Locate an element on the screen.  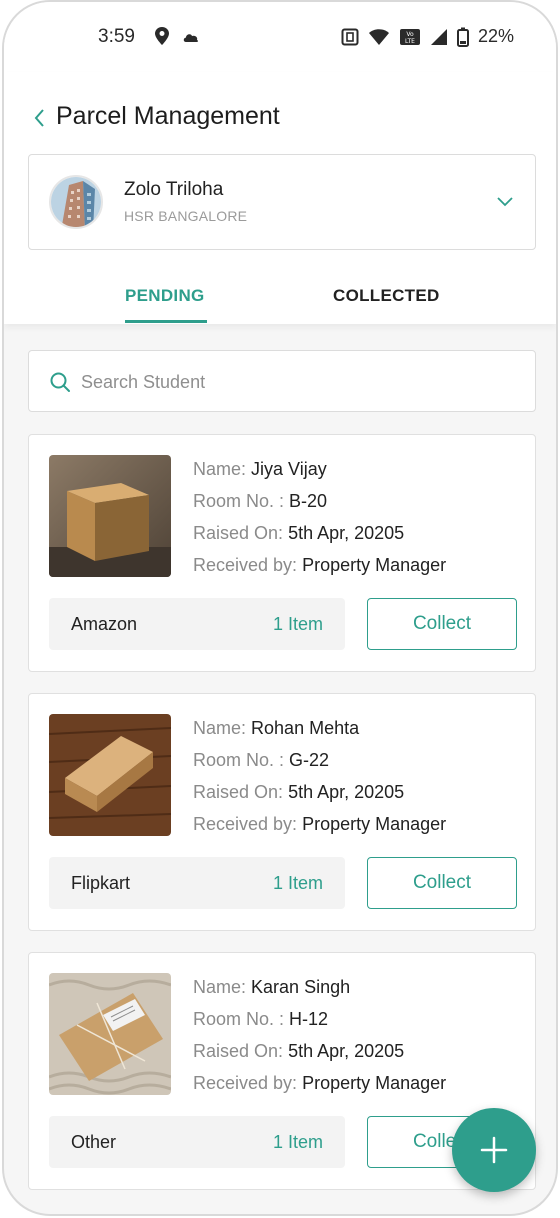
location-icon is located at coordinates (162, 36).